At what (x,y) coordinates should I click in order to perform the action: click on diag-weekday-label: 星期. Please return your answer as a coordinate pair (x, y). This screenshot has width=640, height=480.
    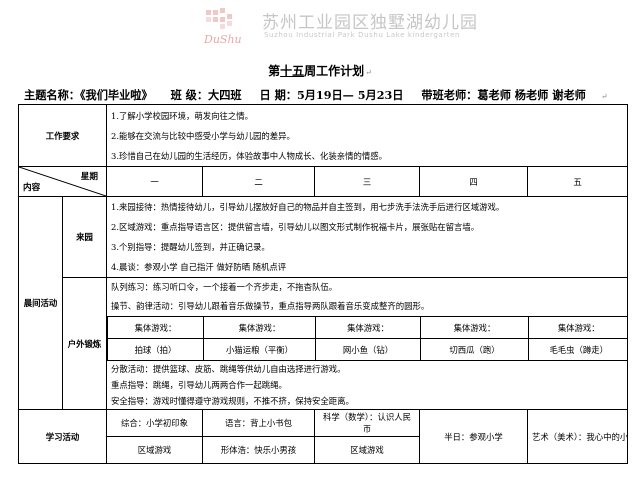
    Looking at the image, I should click on (89, 177).